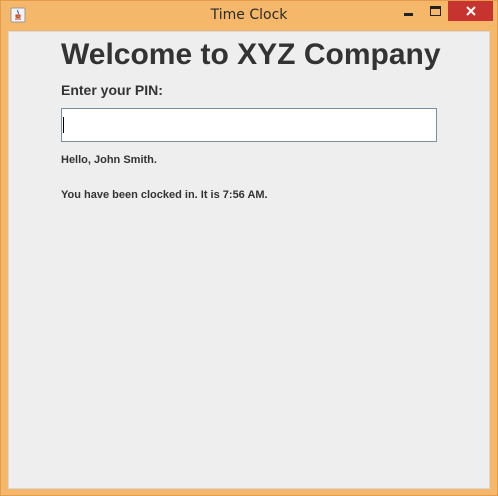 Image resolution: width=498 pixels, height=496 pixels. Describe the element at coordinates (408, 11) in the screenshot. I see `minimize-button` at that location.